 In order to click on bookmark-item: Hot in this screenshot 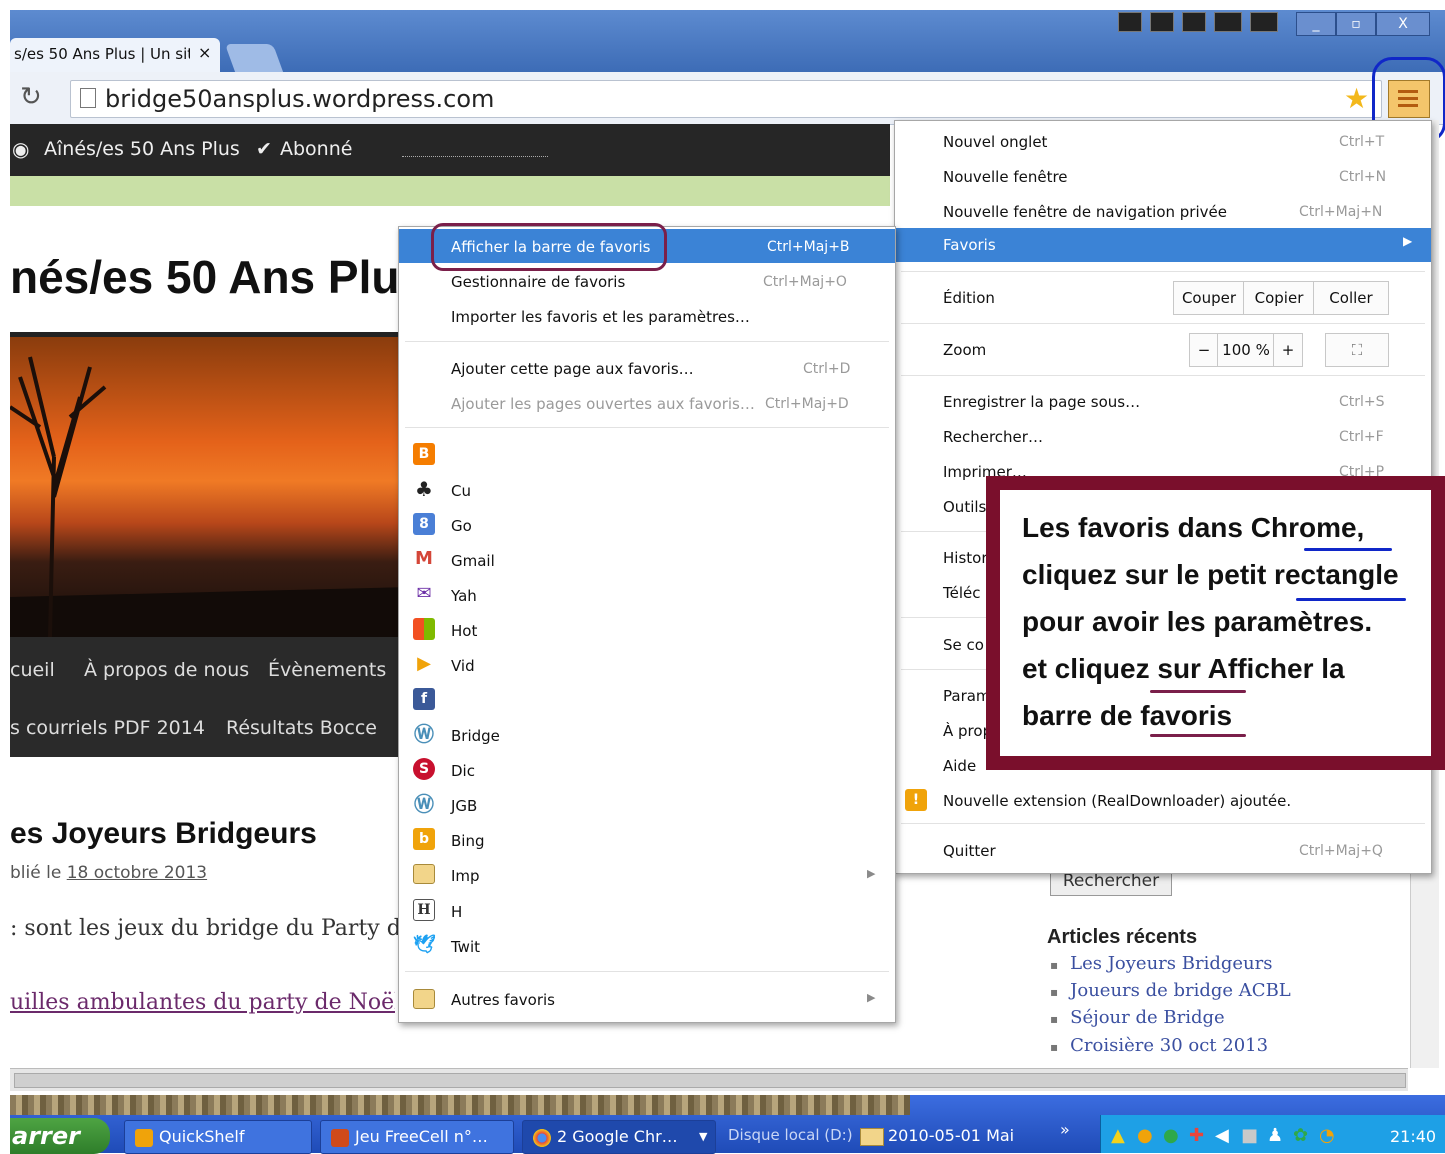, I will do `click(464, 631)`.